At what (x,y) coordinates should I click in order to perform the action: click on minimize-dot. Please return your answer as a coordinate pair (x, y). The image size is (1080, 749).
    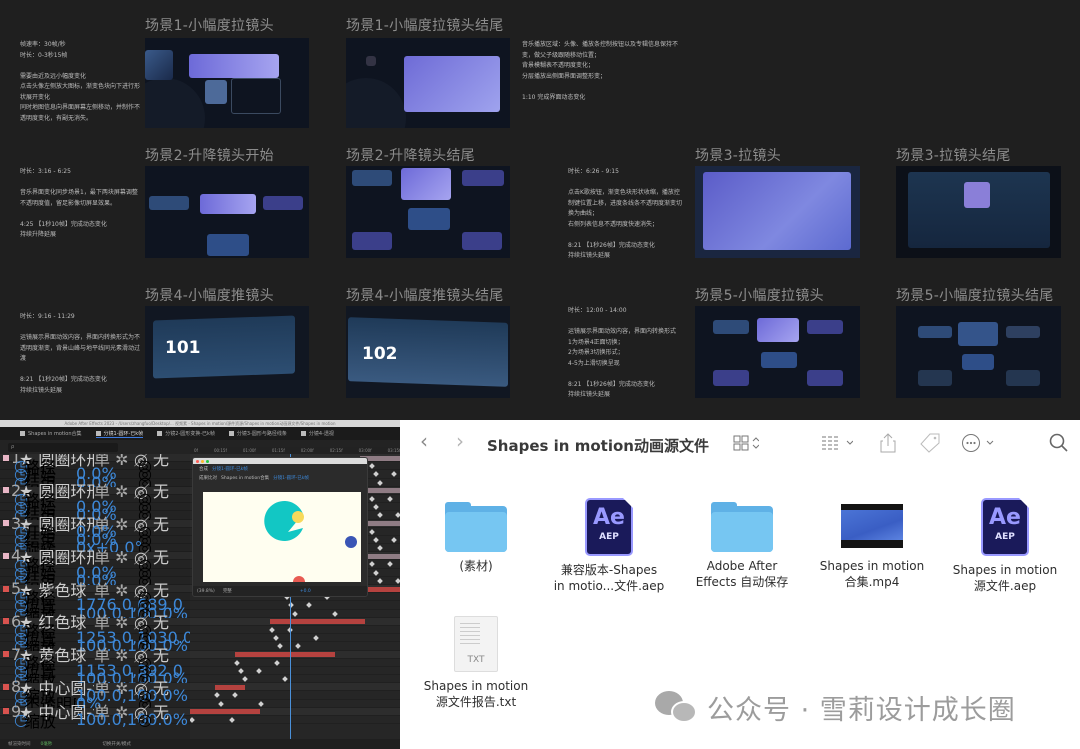
    Looking at the image, I should click on (202, 461).